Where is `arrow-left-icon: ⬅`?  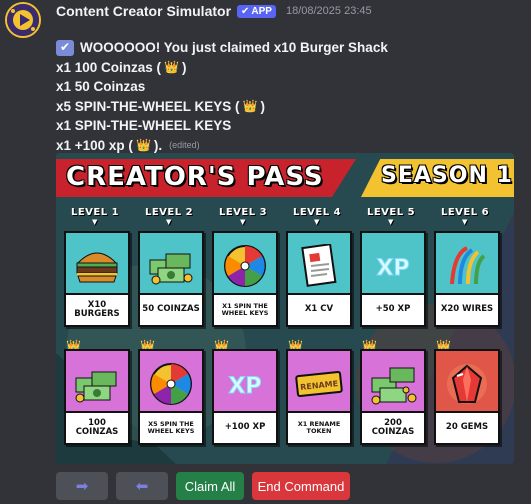
arrow-left-icon: ⬅ is located at coordinates (142, 486).